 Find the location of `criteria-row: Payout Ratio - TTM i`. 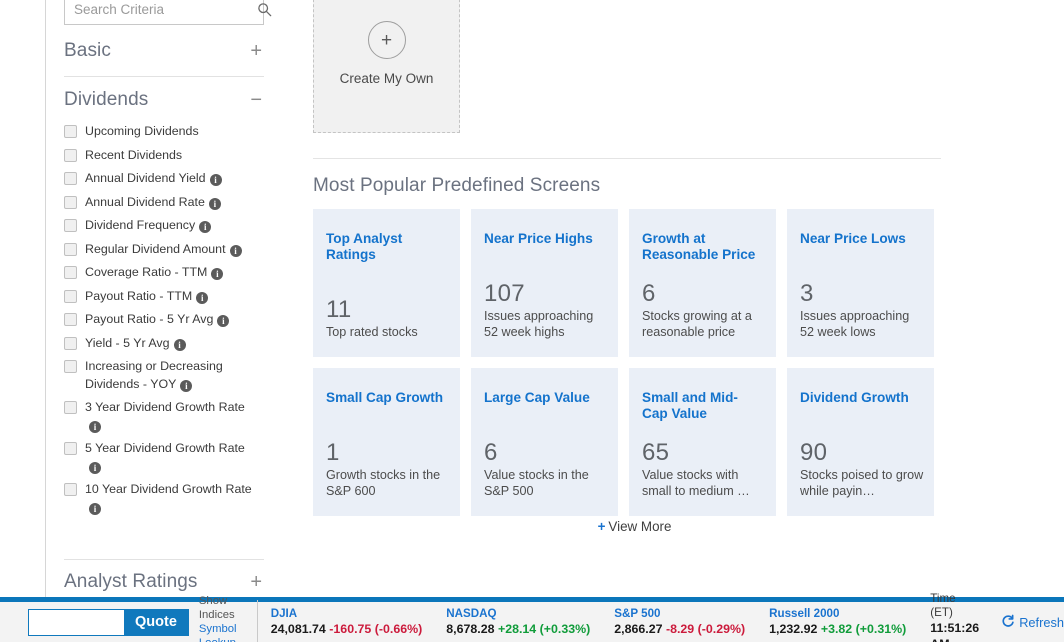

criteria-row: Payout Ratio - TTM i is located at coordinates (170, 297).